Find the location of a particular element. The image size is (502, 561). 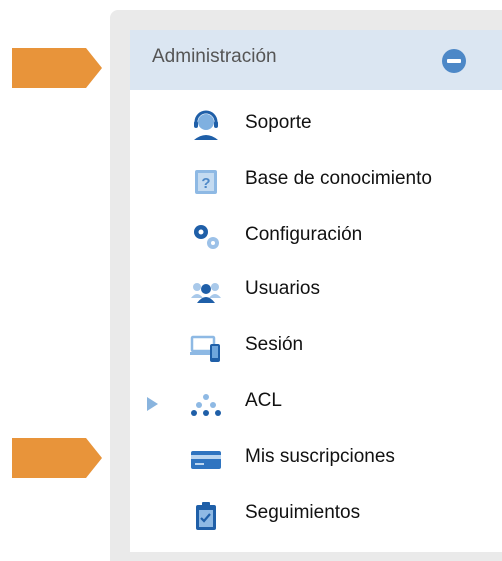

menu-item-configuracion: Configuración is located at coordinates (316, 238).